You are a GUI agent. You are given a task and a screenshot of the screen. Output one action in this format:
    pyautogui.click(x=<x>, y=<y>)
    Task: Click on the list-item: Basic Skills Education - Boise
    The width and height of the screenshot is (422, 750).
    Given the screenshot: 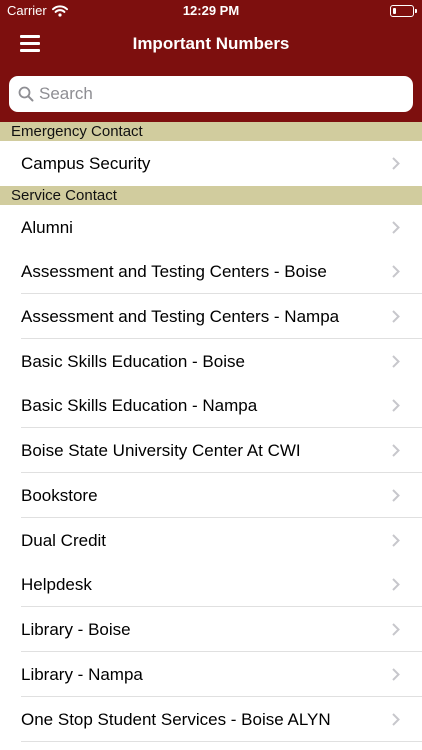 What is the action you would take?
    pyautogui.click(x=211, y=361)
    